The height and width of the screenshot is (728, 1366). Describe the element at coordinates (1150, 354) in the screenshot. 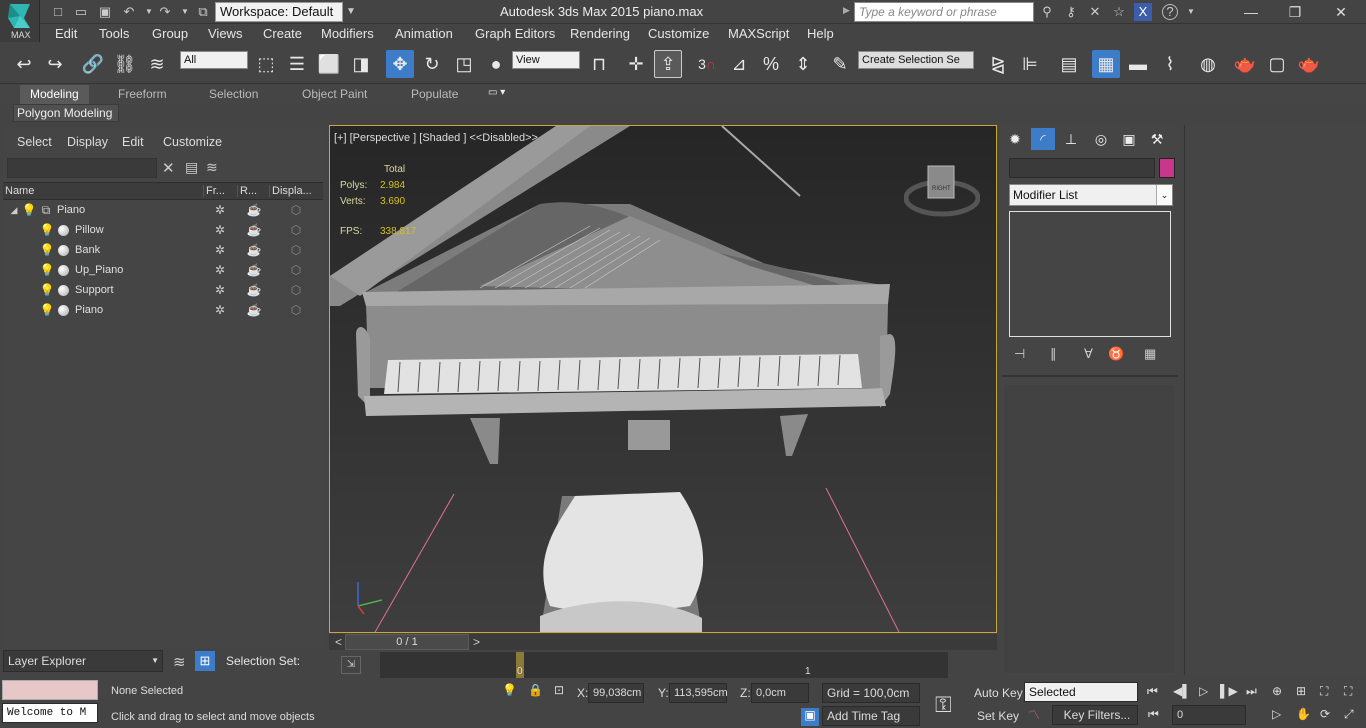

I see `configure-modifier-sets-icon: ▦` at that location.